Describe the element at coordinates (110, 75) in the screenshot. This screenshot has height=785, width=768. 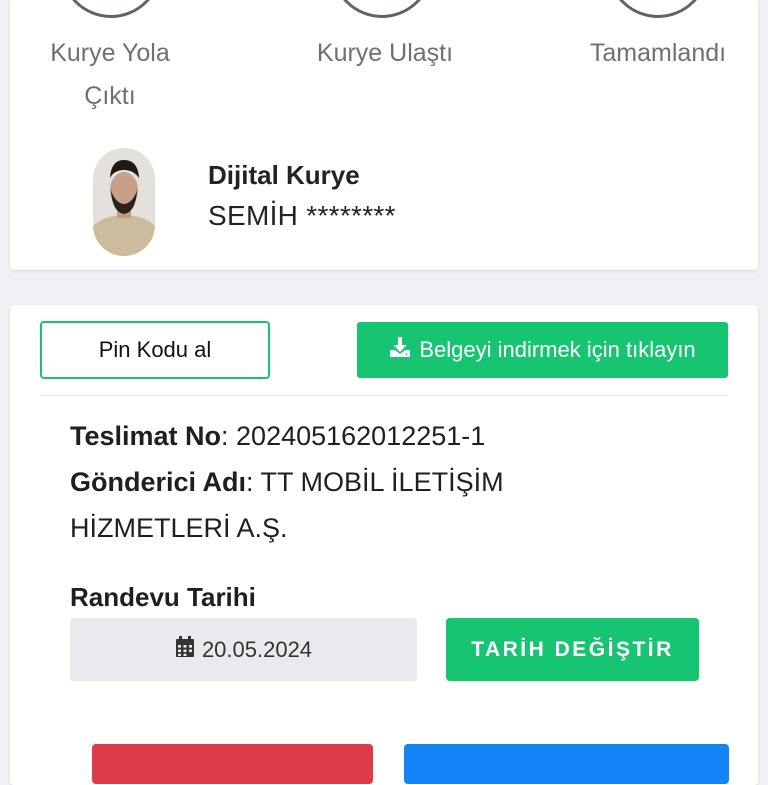
I see `step-label-on-the-way: Kurye Yola Çıktı` at that location.